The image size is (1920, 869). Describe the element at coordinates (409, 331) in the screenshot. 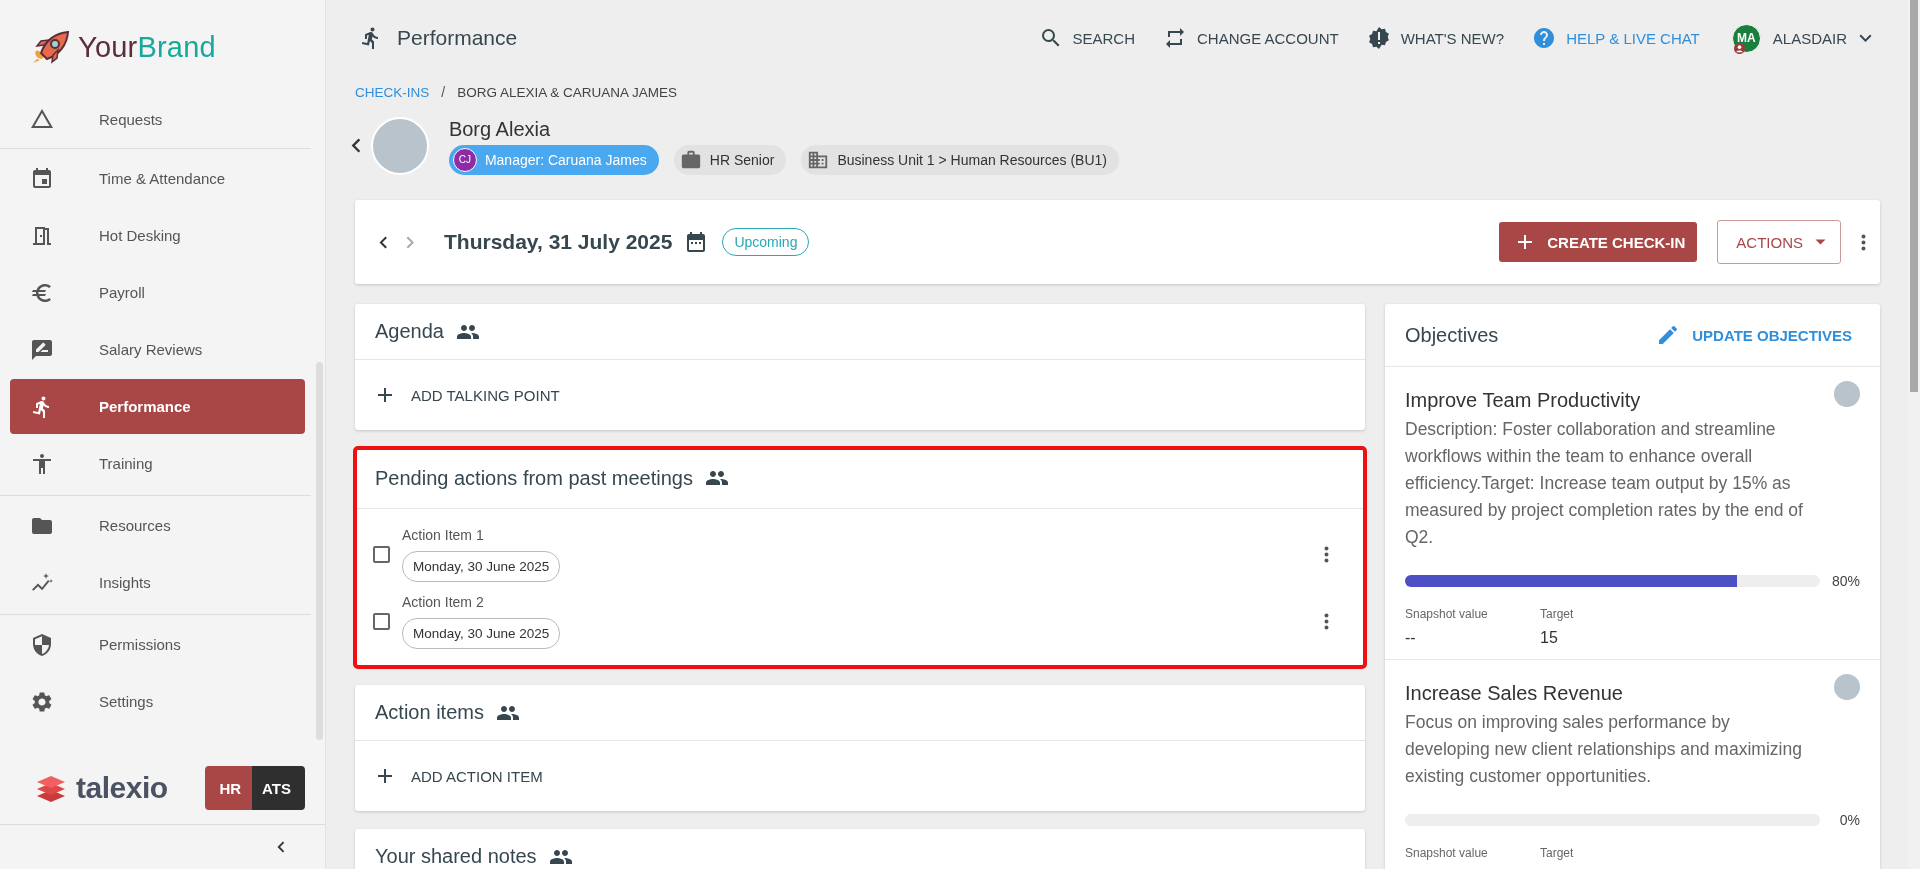

I see `section-title: Agenda` at that location.